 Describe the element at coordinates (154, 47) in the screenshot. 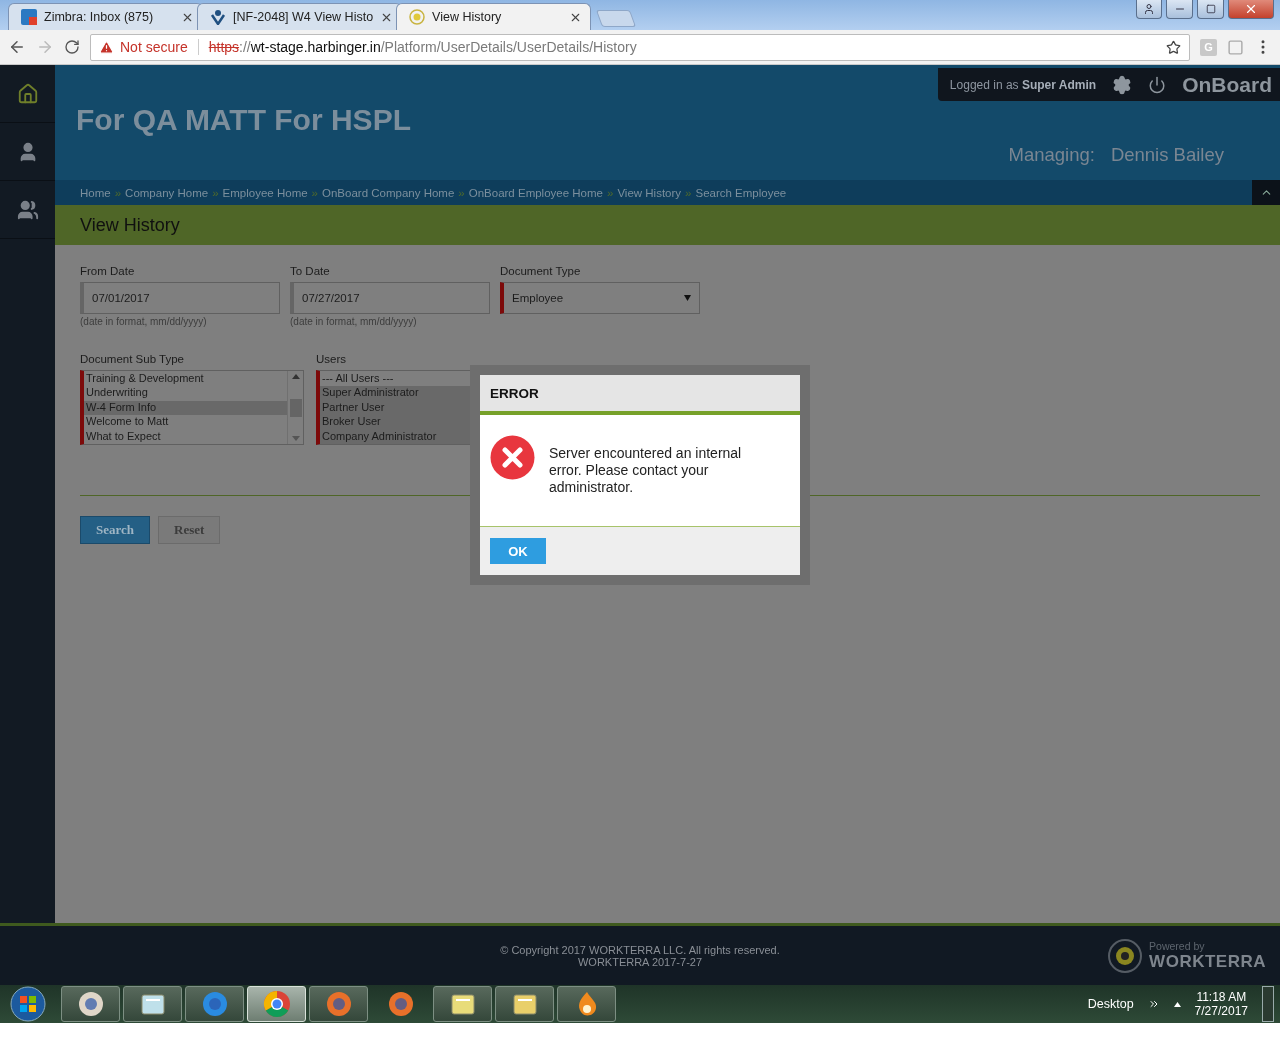

I see `security-label: Not secure` at that location.